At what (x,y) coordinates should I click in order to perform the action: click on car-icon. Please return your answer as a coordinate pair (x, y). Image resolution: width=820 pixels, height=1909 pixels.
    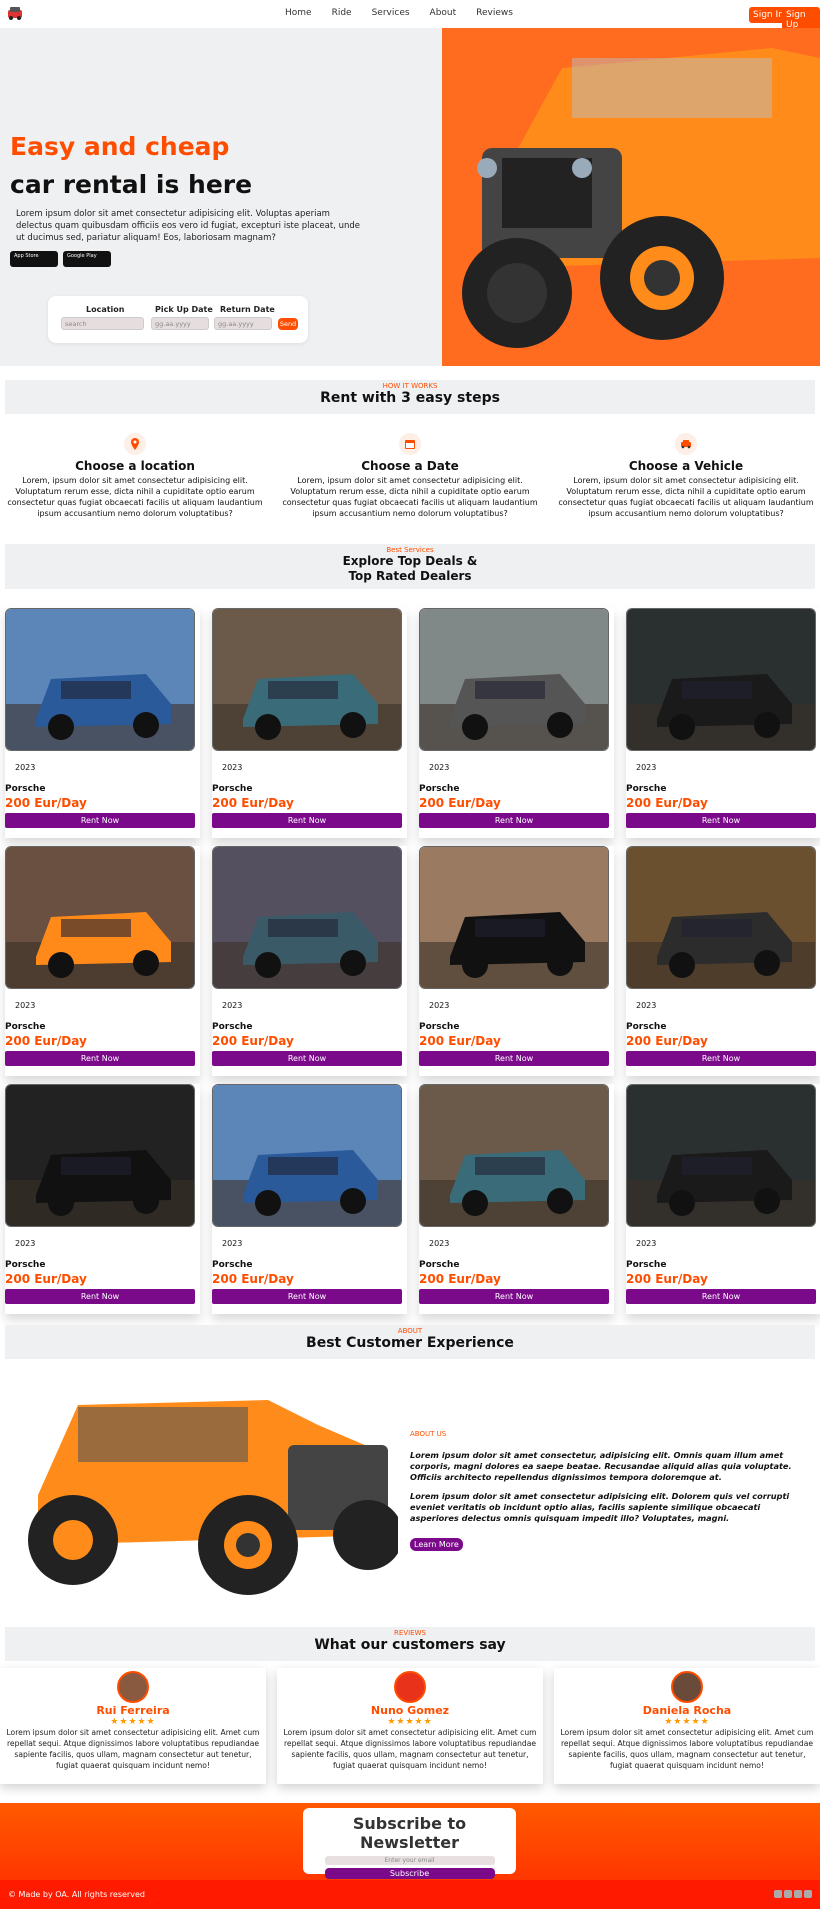
    Looking at the image, I should click on (686, 444).